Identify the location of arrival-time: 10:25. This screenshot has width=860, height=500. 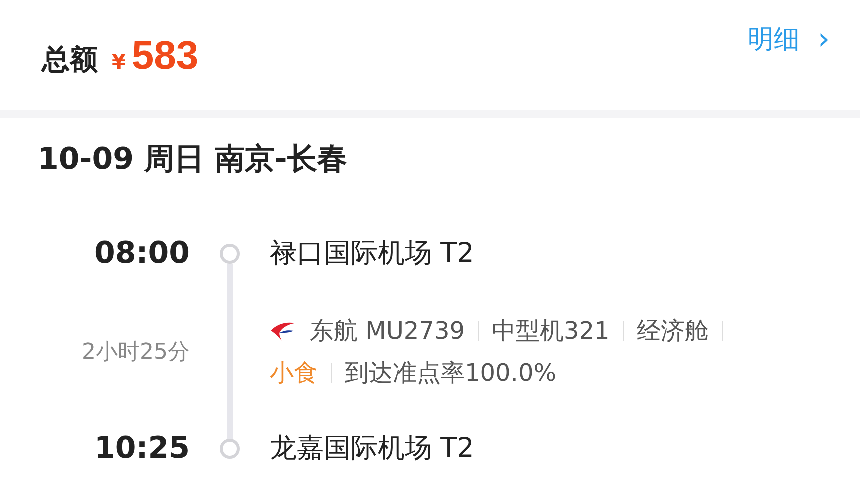
(142, 449).